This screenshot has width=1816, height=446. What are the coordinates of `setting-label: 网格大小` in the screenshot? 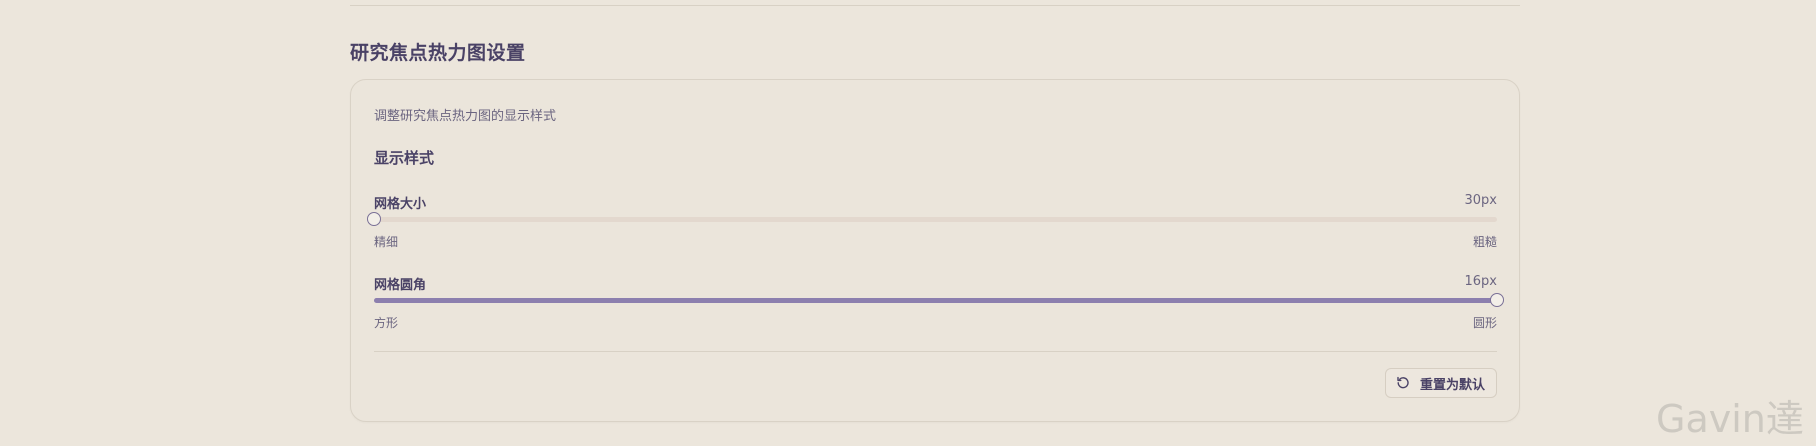 It's located at (400, 204).